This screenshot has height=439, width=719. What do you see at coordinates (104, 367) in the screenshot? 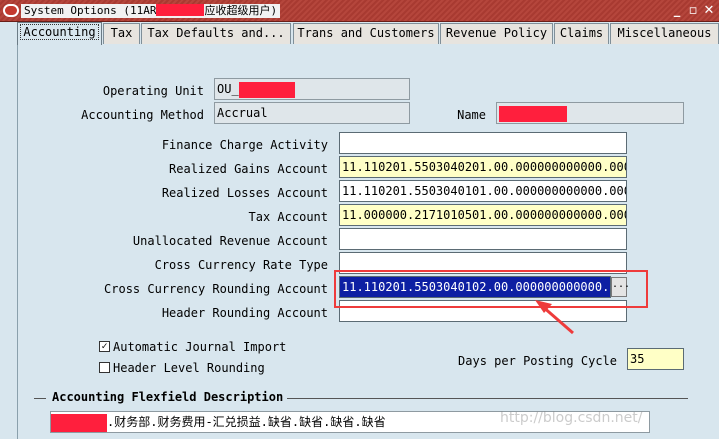
I see `header-level-checkbox` at bounding box center [104, 367].